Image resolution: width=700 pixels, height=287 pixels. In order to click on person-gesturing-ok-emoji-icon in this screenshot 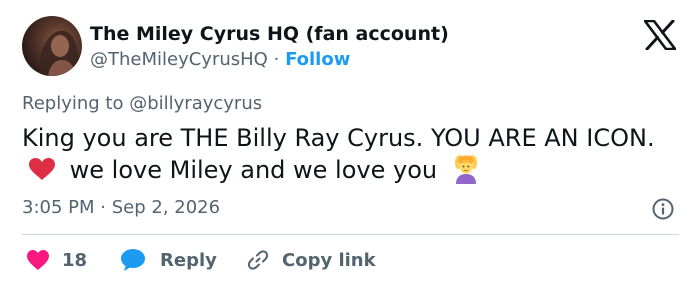, I will do `click(465, 169)`.